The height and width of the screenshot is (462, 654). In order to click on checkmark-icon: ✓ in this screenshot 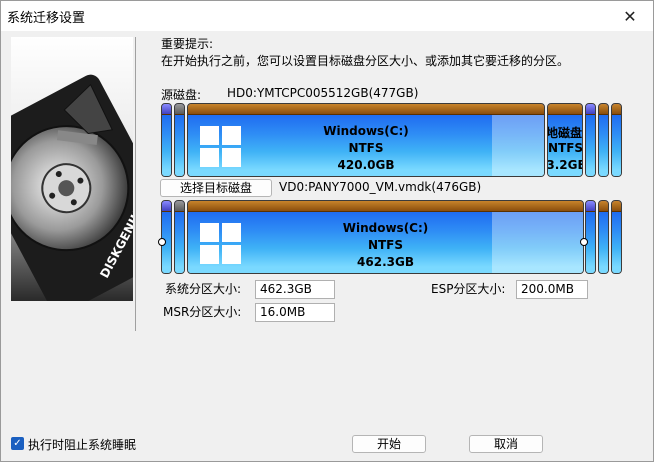, I will do `click(17, 443)`.